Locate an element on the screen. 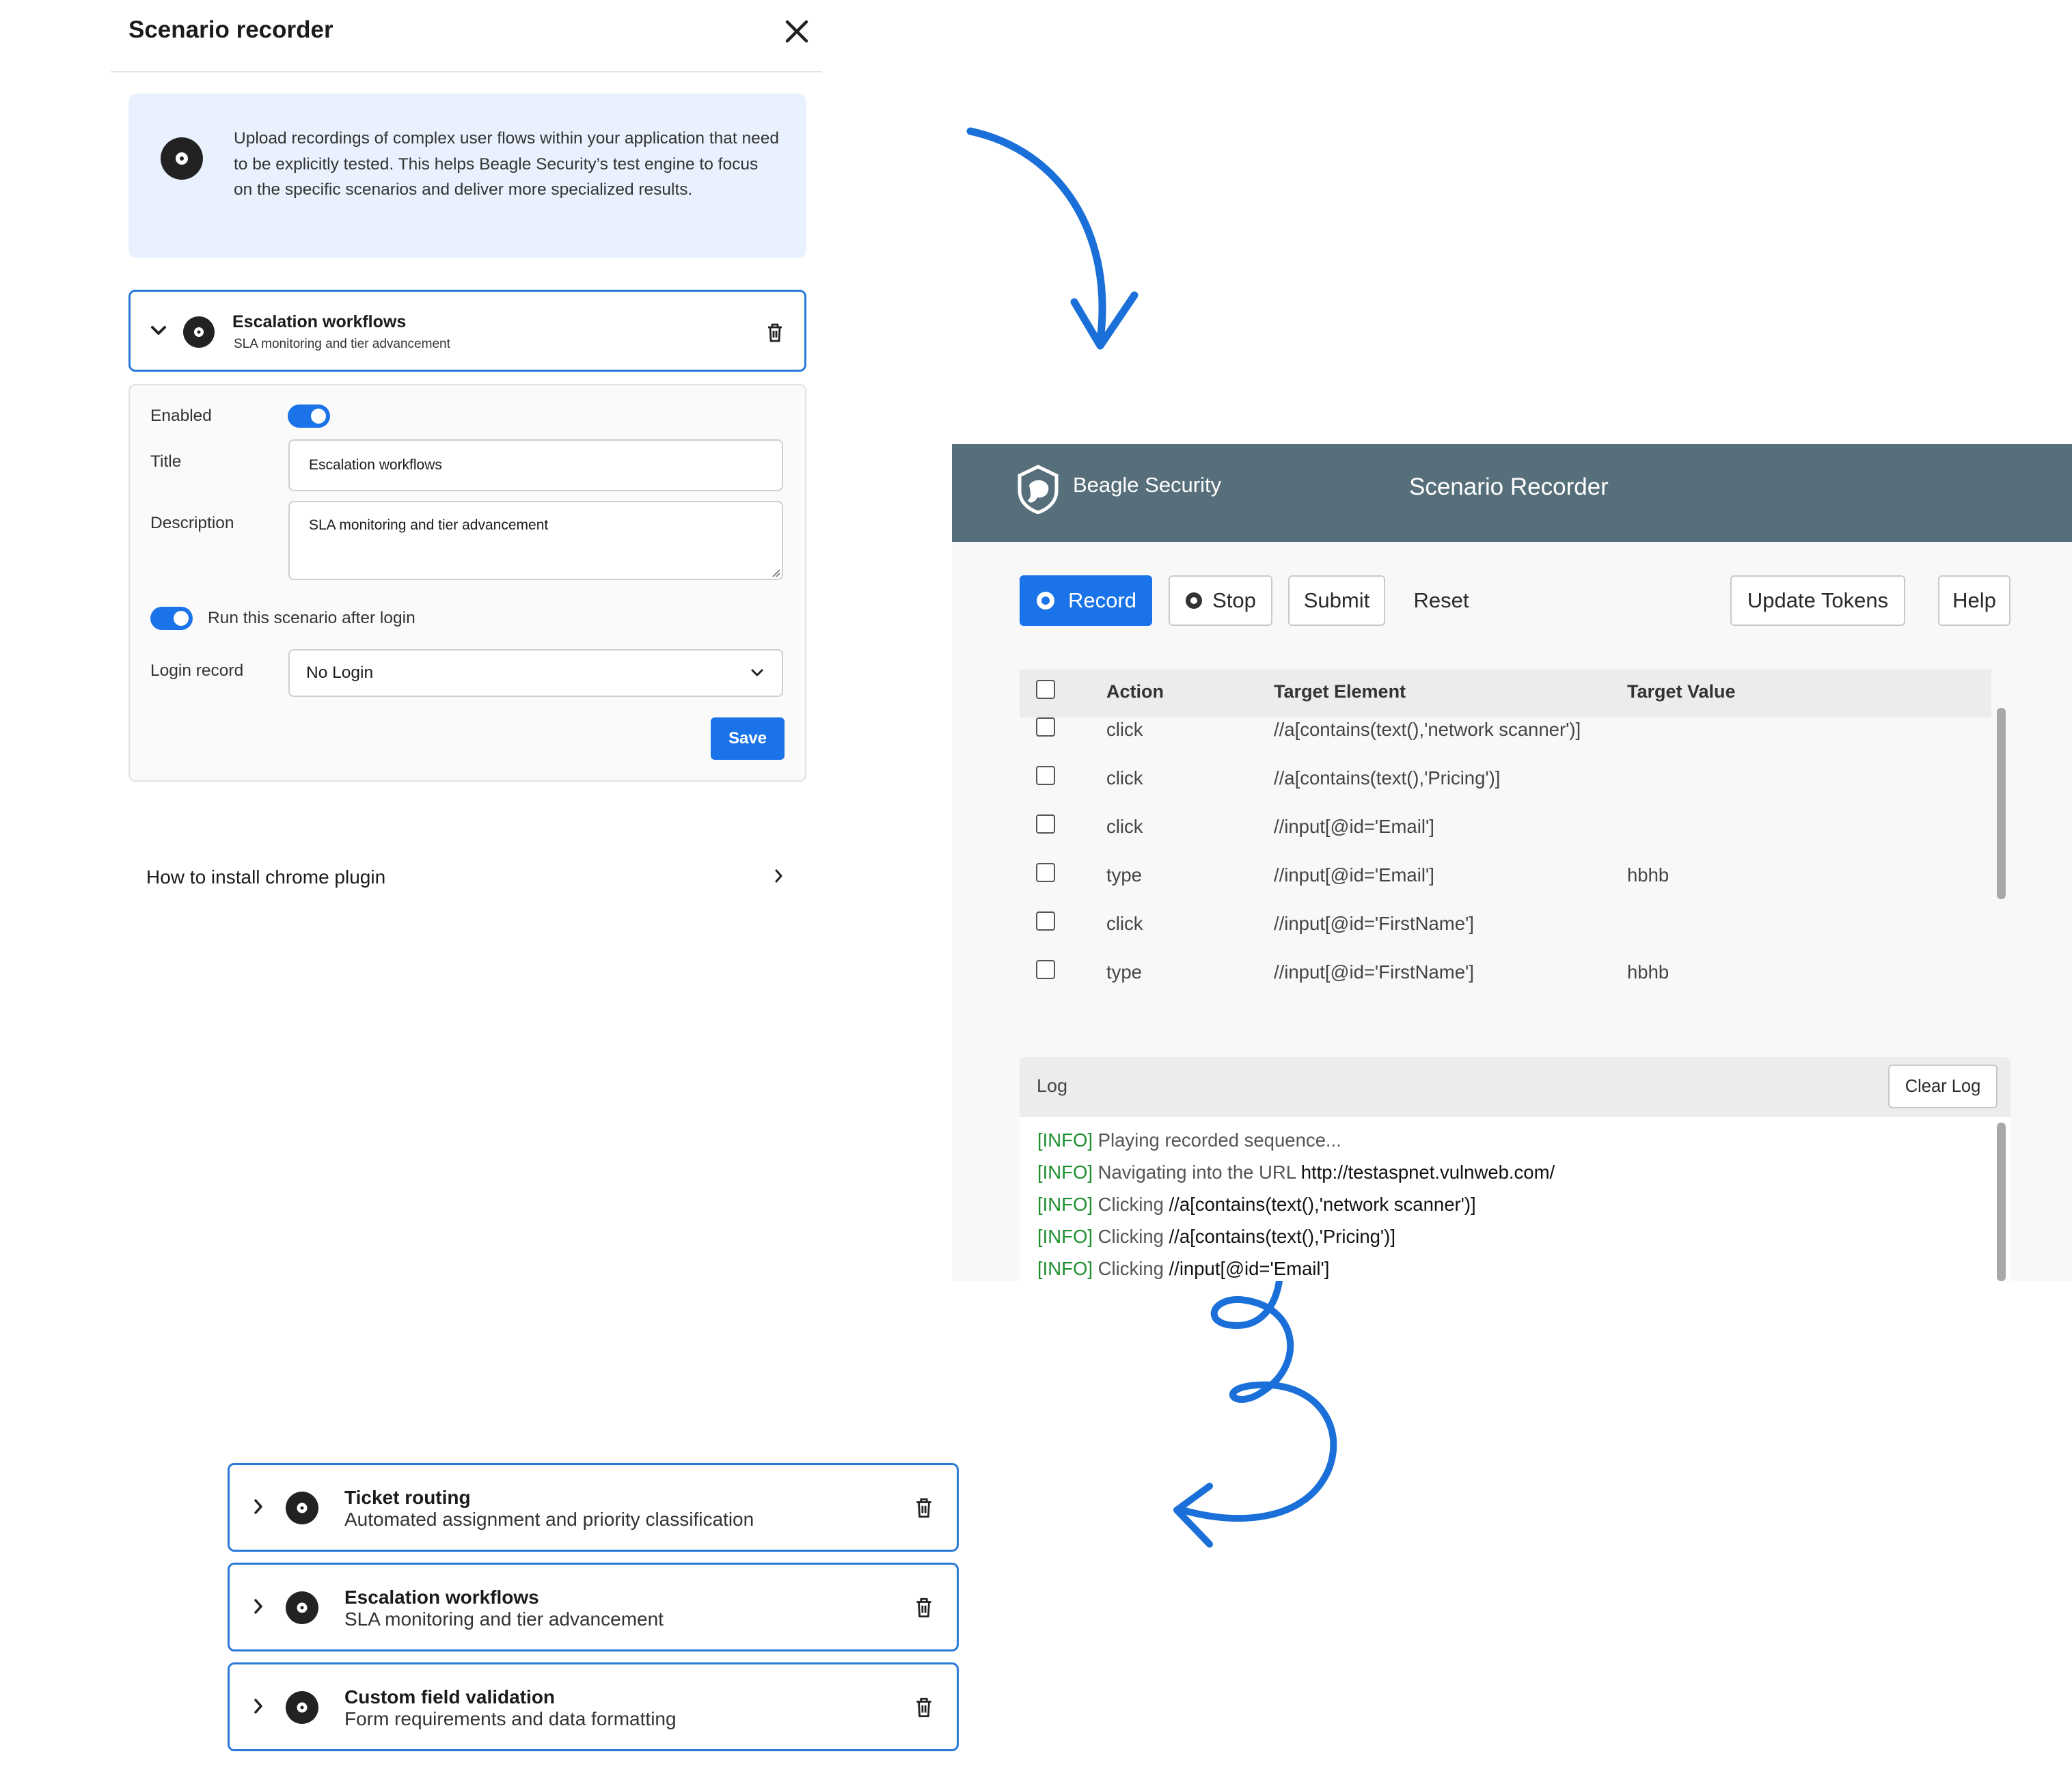 Image resolution: width=2072 pixels, height=1769 pixels. table-header is located at coordinates (1505, 694).